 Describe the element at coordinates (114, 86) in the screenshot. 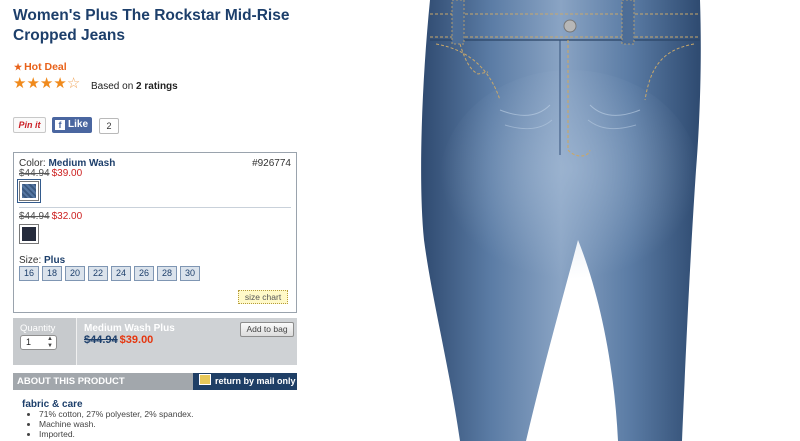

I see `ratings-prefix: Based on` at that location.